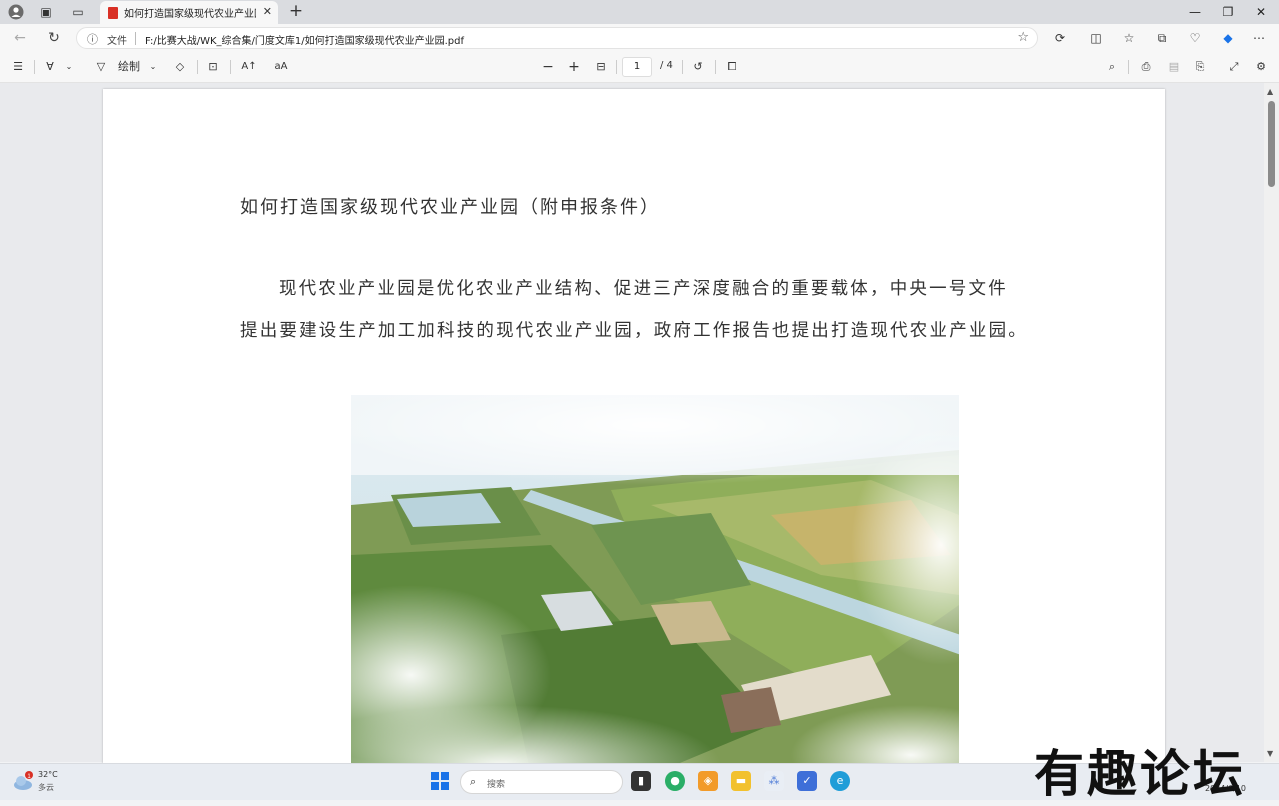 The height and width of the screenshot is (806, 1279). Describe the element at coordinates (281, 67) in the screenshot. I see `translate-icon: aA` at that location.